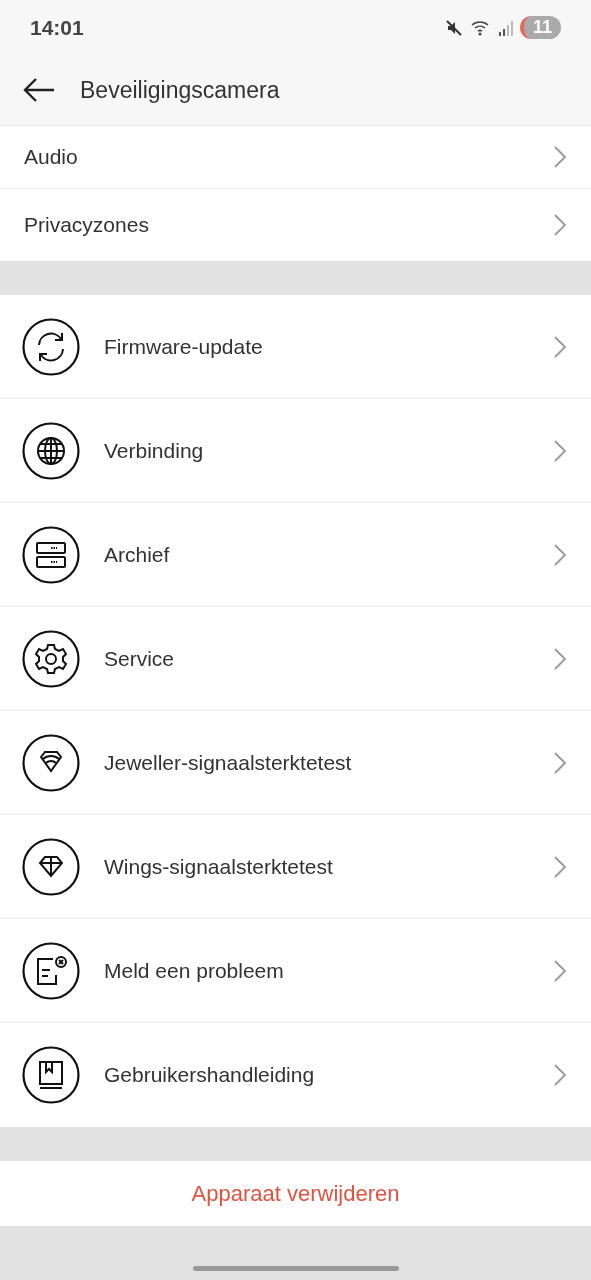 The width and height of the screenshot is (591, 1280). Describe the element at coordinates (295, 659) in the screenshot. I see `settings-item: Service` at that location.